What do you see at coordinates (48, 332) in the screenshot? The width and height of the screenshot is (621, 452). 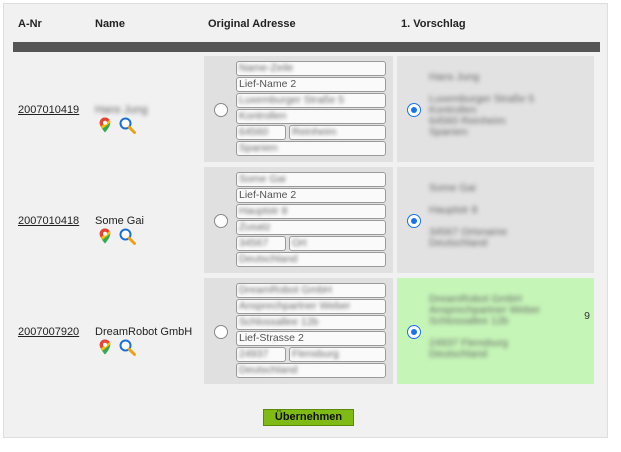 I see `order-number-link: 2007007920` at bounding box center [48, 332].